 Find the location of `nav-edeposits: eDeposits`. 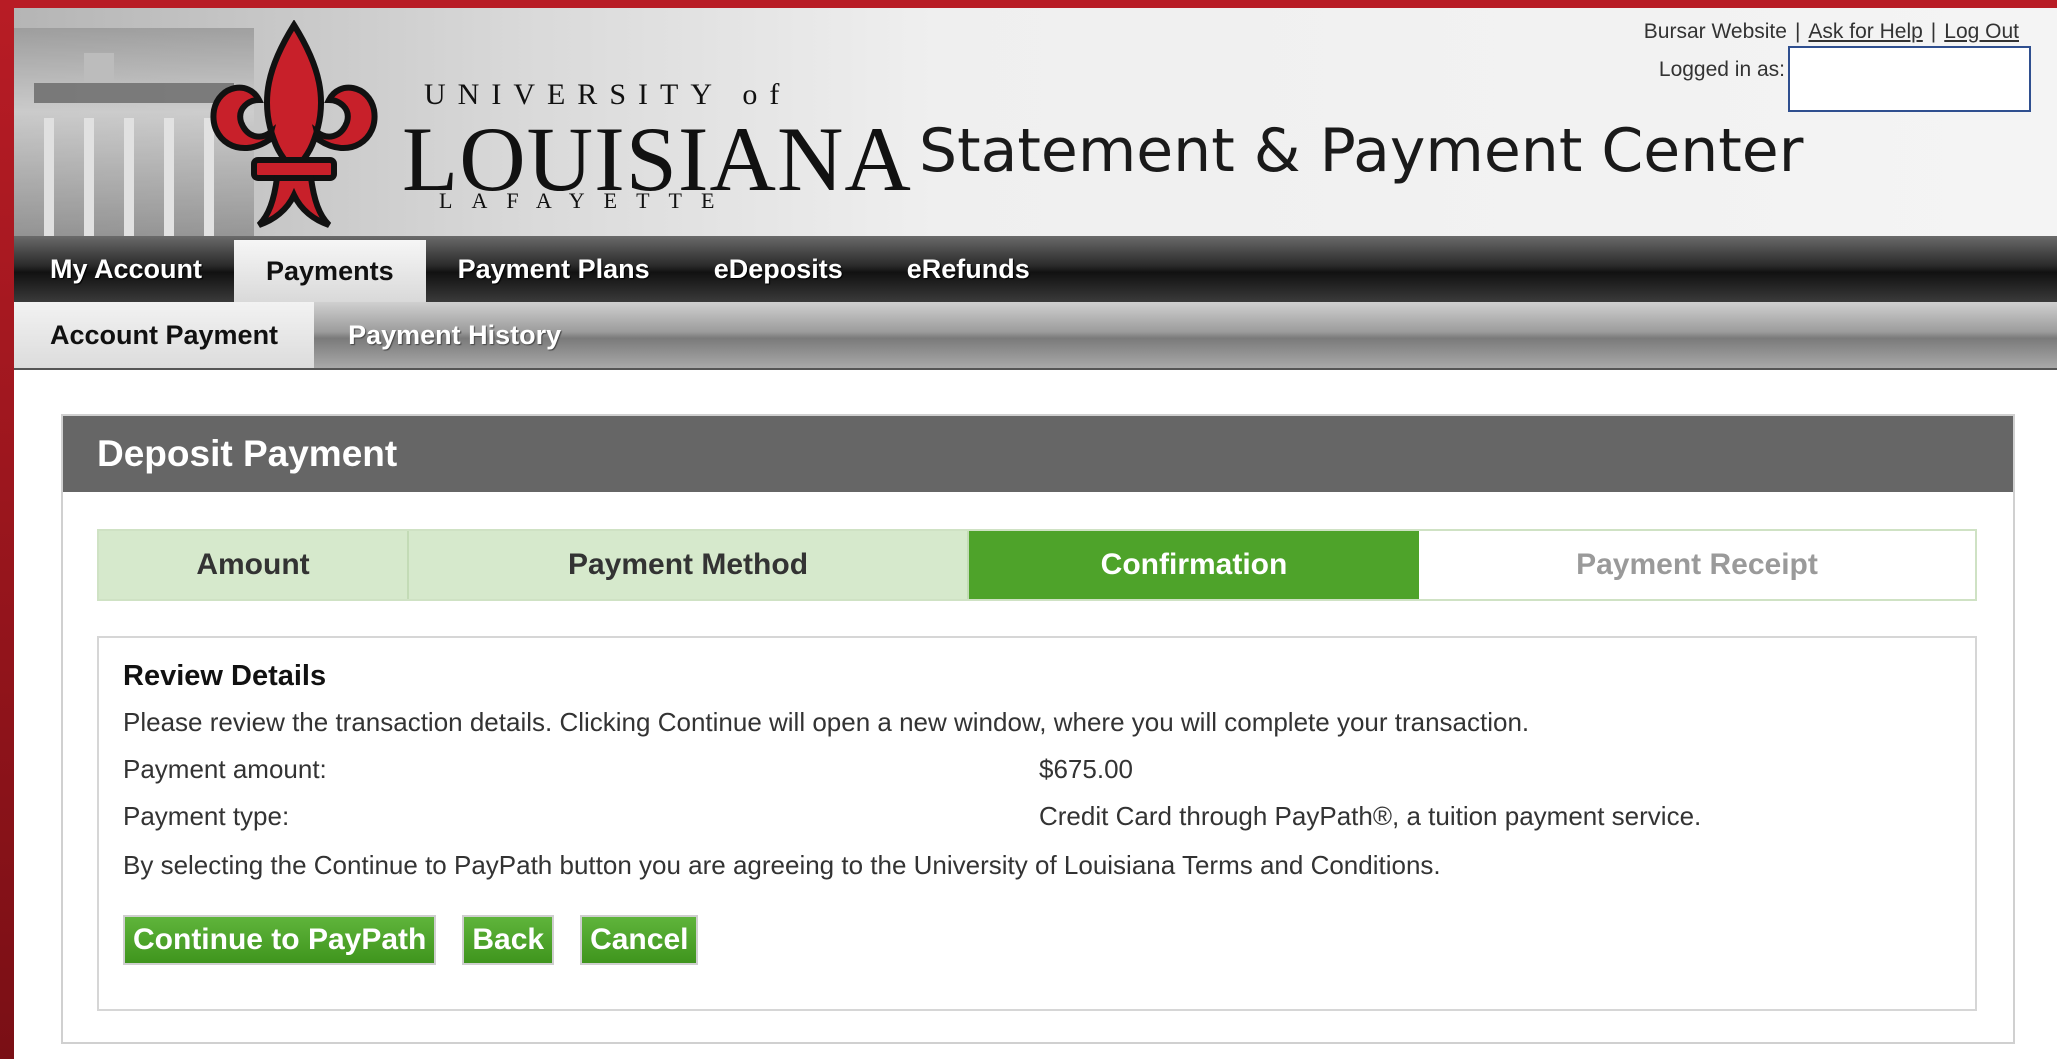

nav-edeposits: eDeposits is located at coordinates (778, 269).